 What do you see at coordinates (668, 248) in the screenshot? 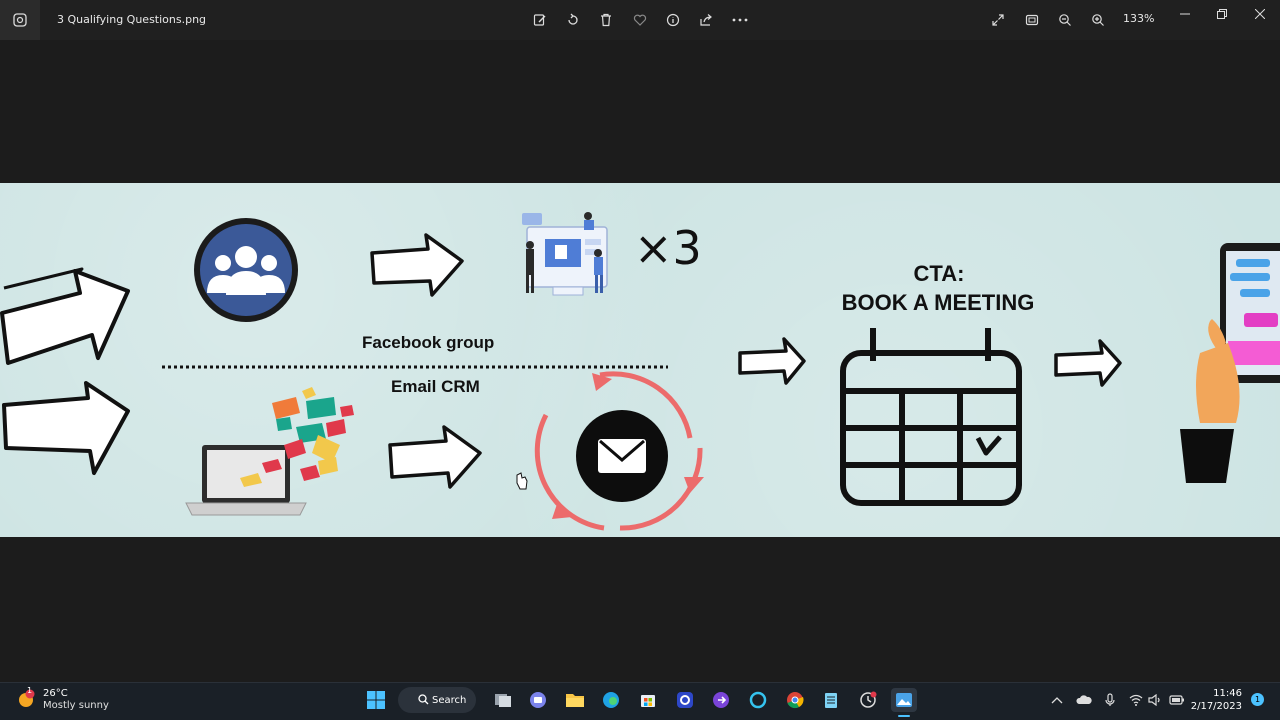
I see `times-three-label: ×3` at bounding box center [668, 248].